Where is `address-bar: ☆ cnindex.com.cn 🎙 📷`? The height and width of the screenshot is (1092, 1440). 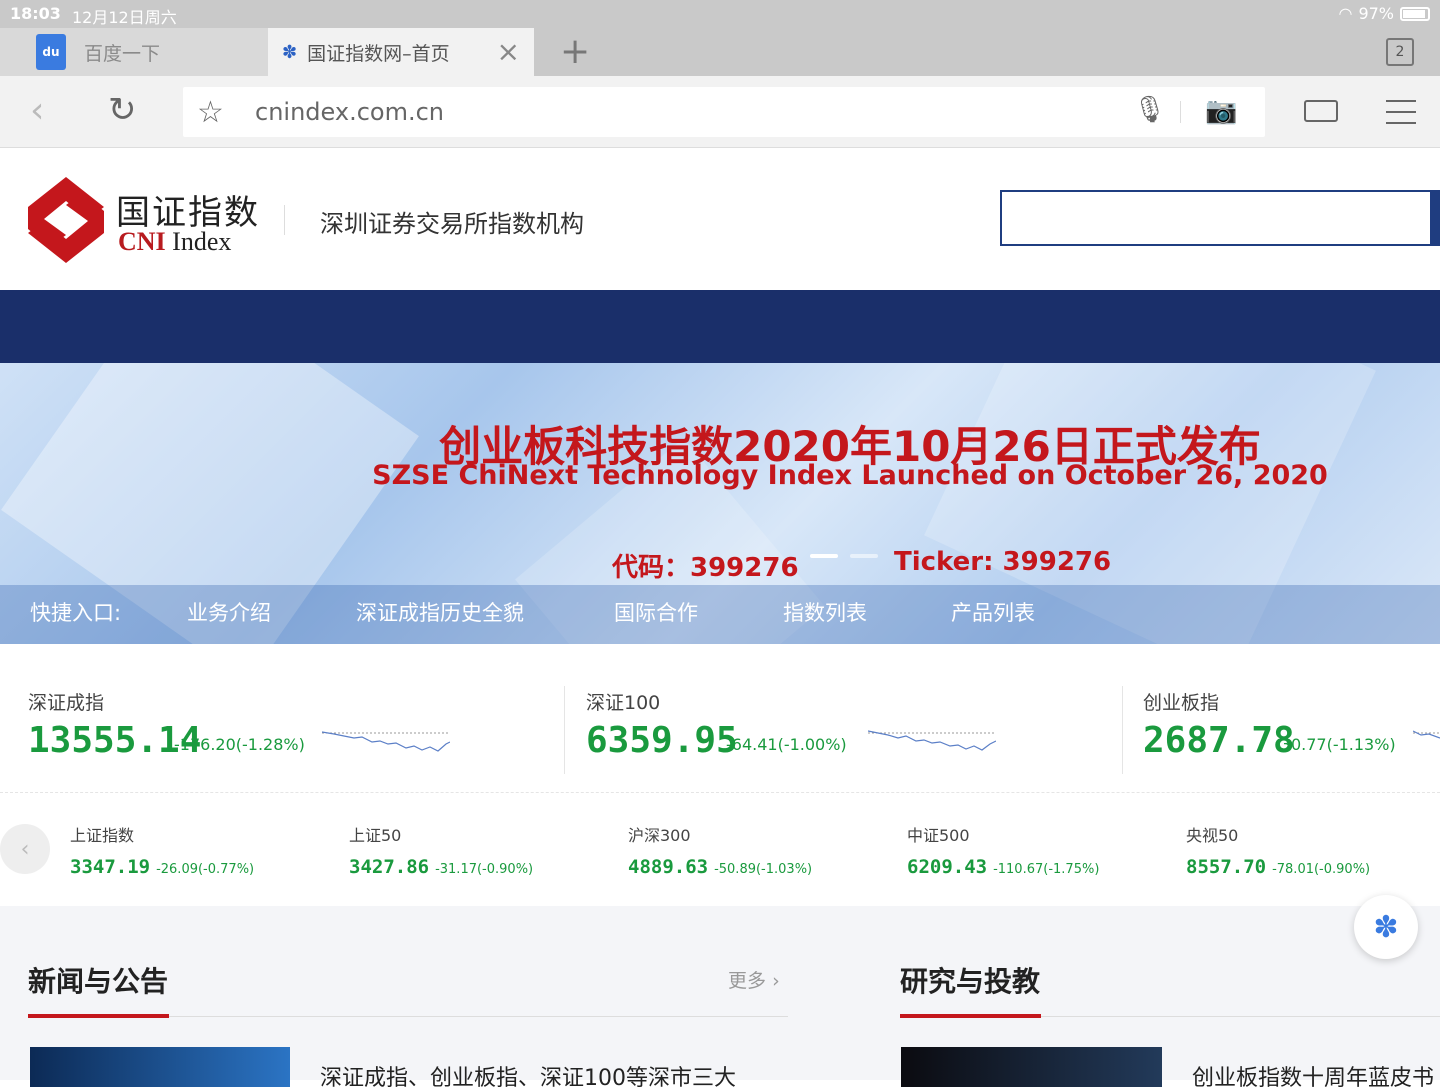
address-bar: ☆ cnindex.com.cn 🎙 📷 is located at coordinates (724, 112).